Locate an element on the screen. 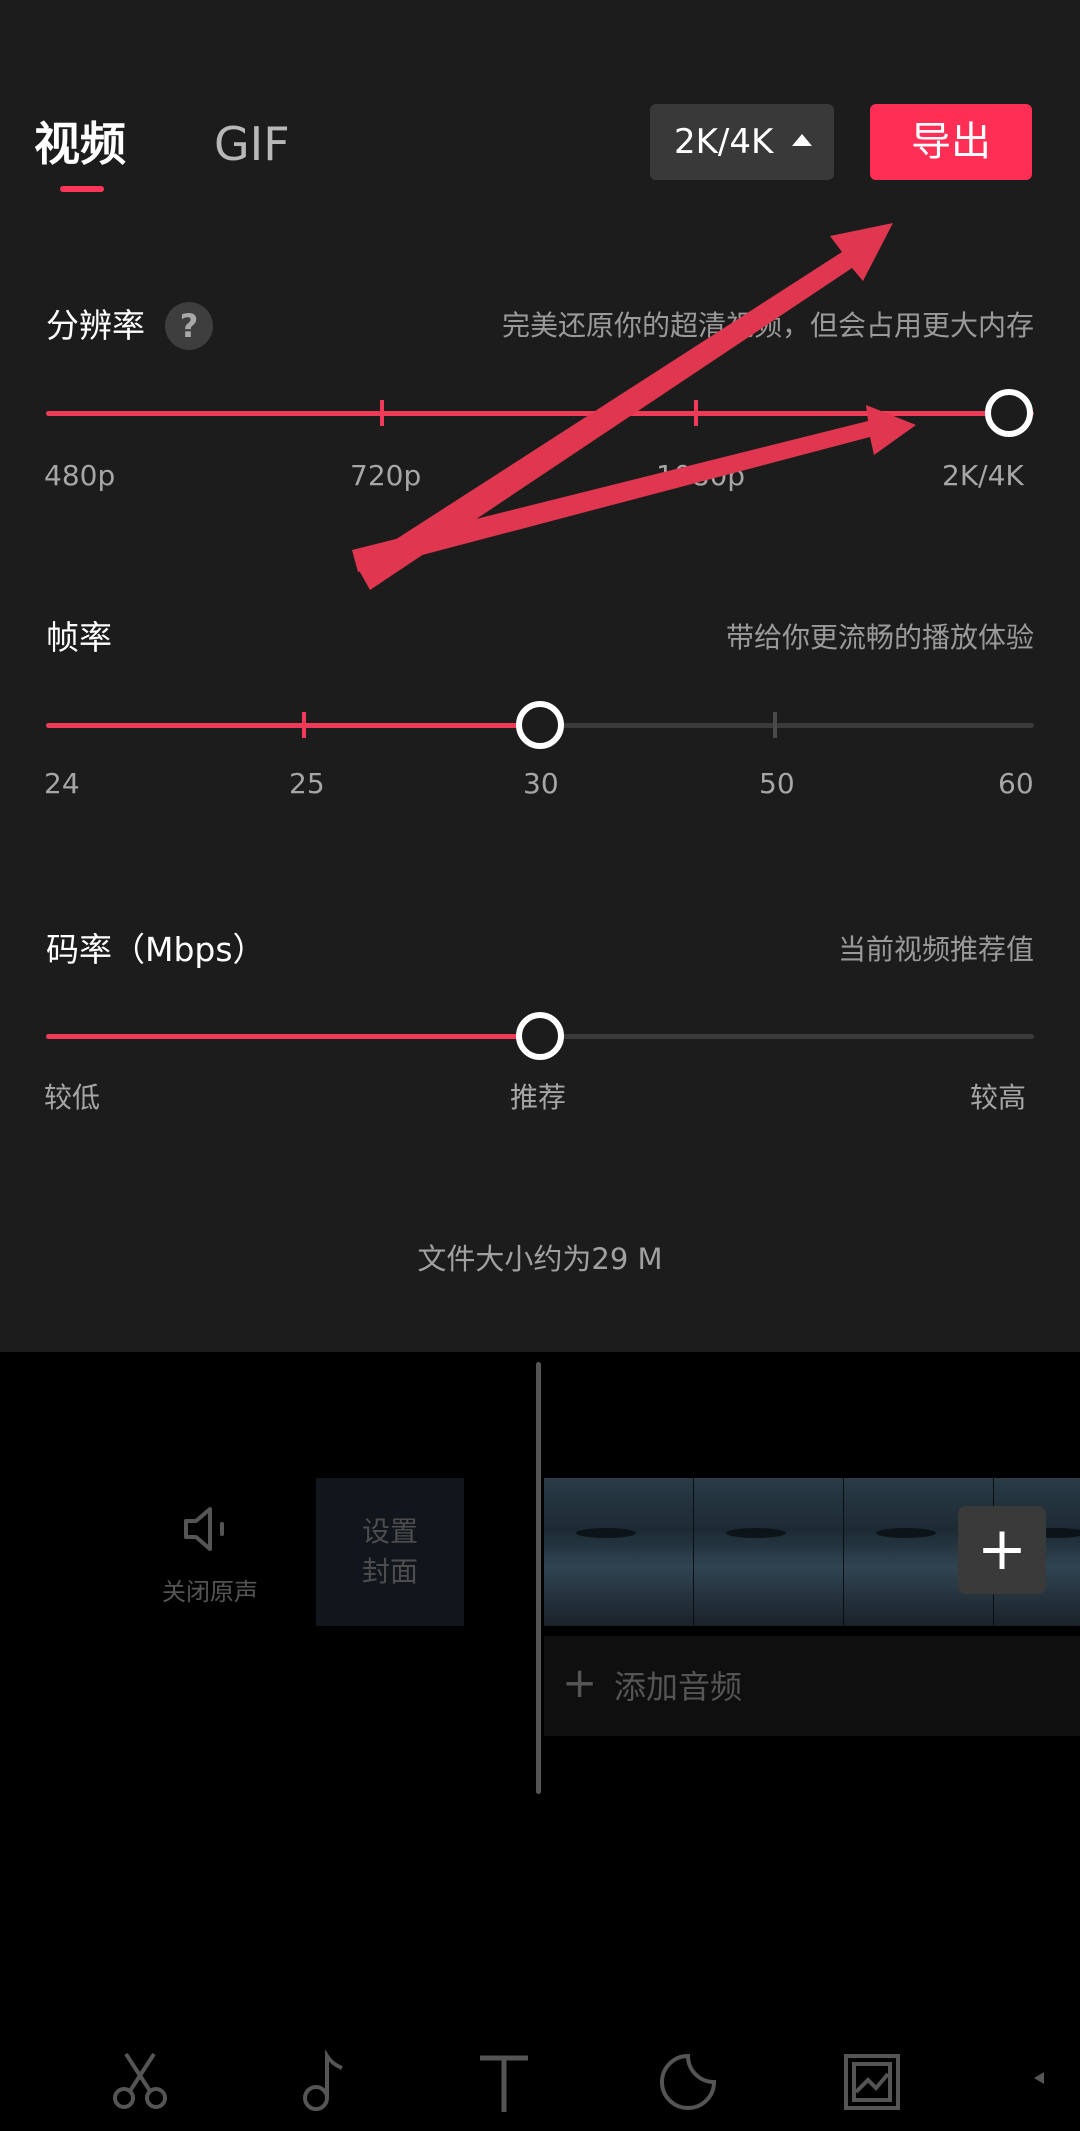 Image resolution: width=1080 pixels, height=2131 pixels. set-cover-button: 设置 封面 is located at coordinates (390, 1552).